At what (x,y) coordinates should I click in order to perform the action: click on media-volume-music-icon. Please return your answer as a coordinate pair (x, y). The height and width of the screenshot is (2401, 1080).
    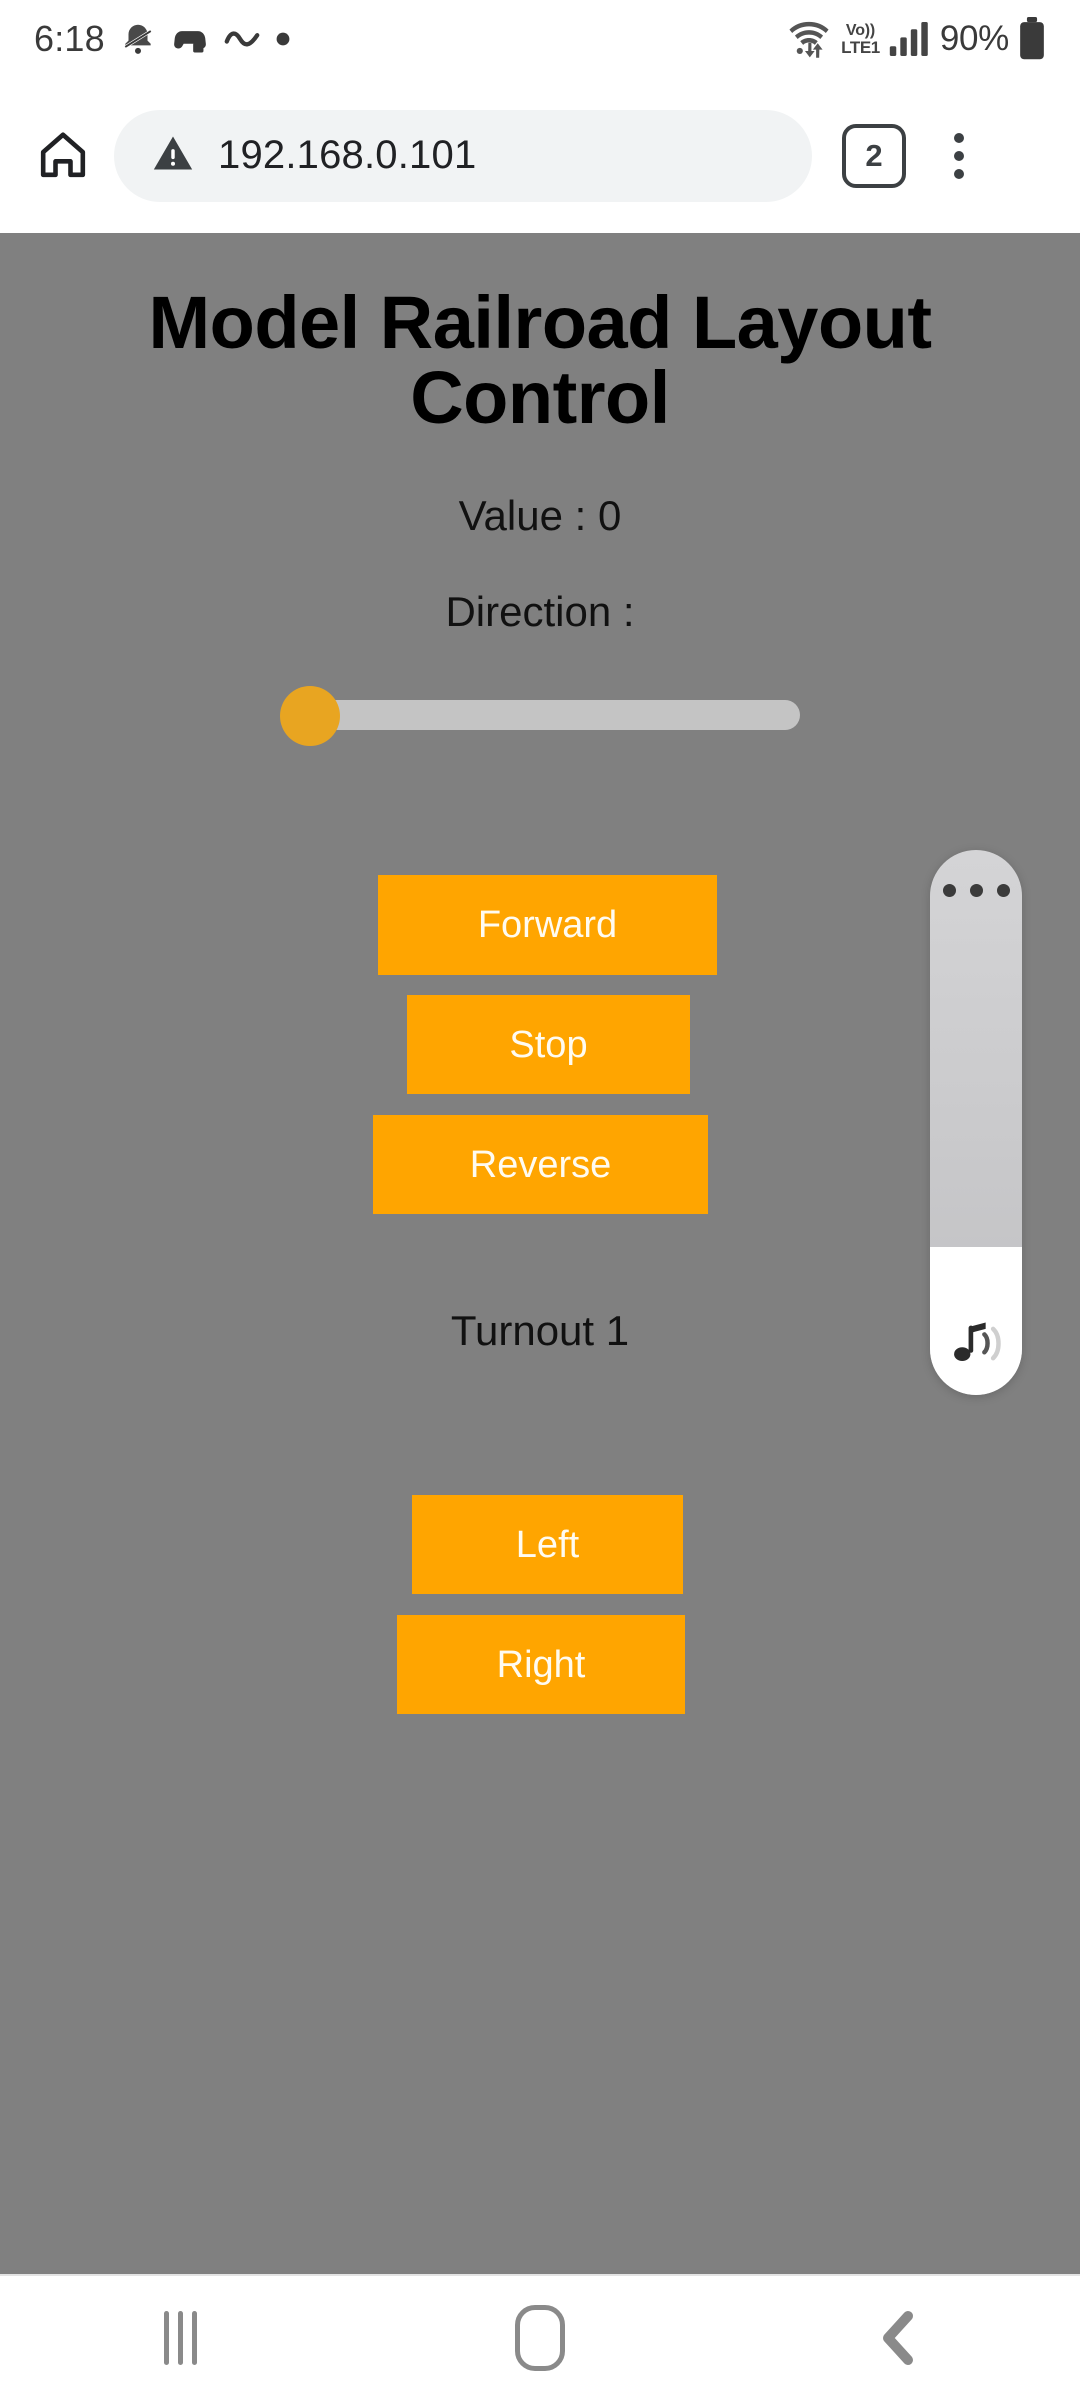
    Looking at the image, I should click on (976, 1345).